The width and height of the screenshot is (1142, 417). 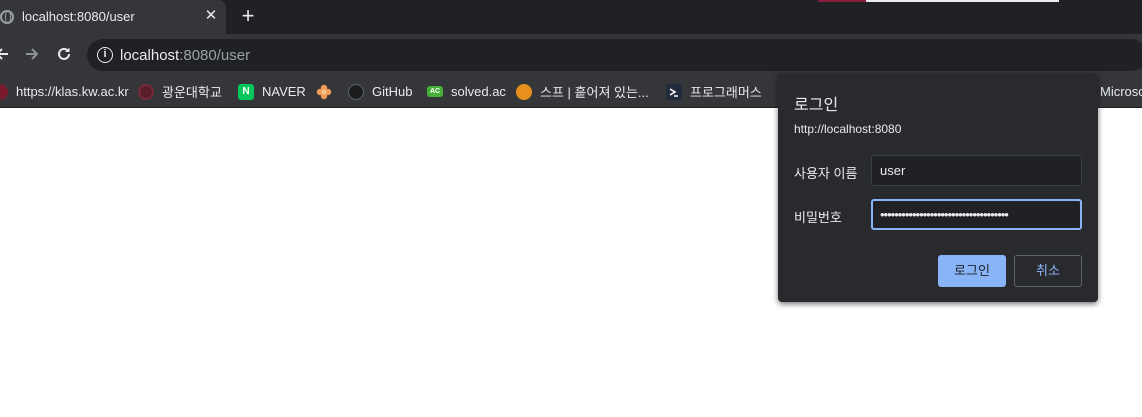 What do you see at coordinates (7, 17) in the screenshot?
I see `globe-icon` at bounding box center [7, 17].